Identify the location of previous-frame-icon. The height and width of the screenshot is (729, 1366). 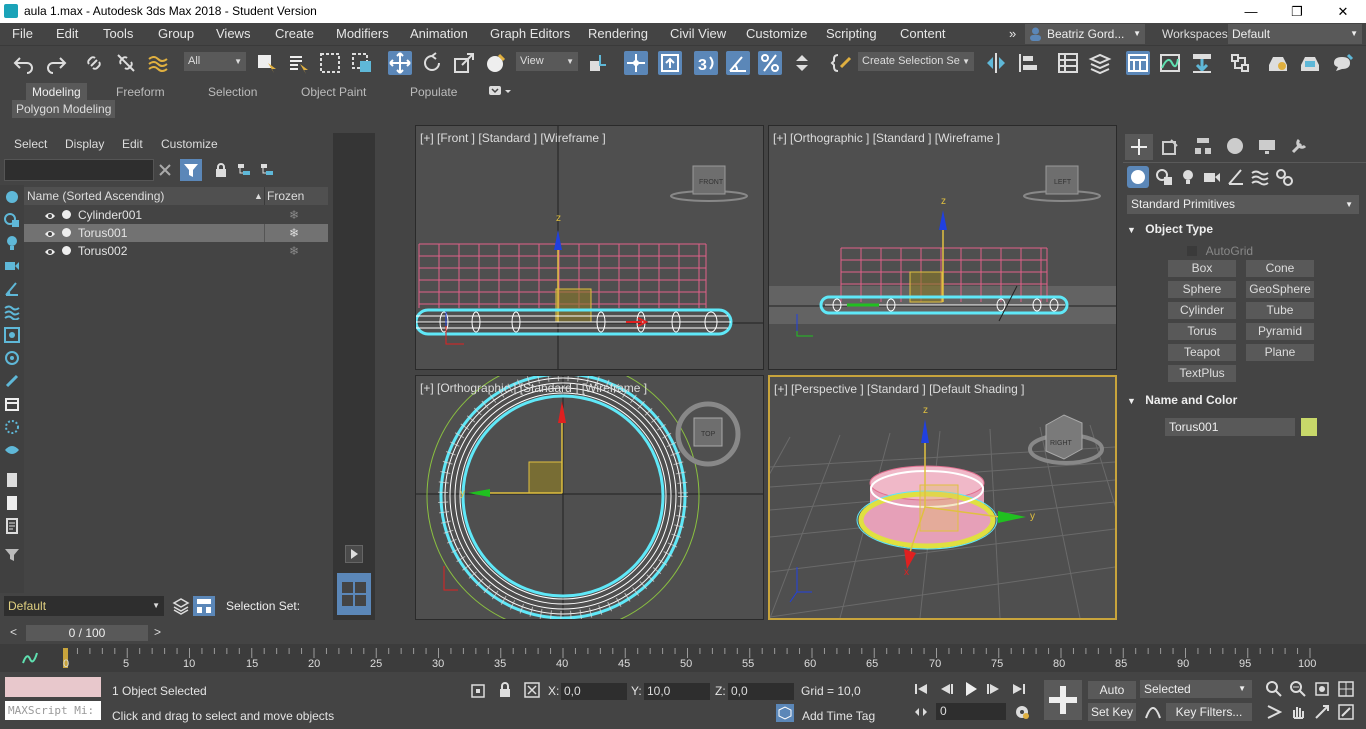
(947, 689).